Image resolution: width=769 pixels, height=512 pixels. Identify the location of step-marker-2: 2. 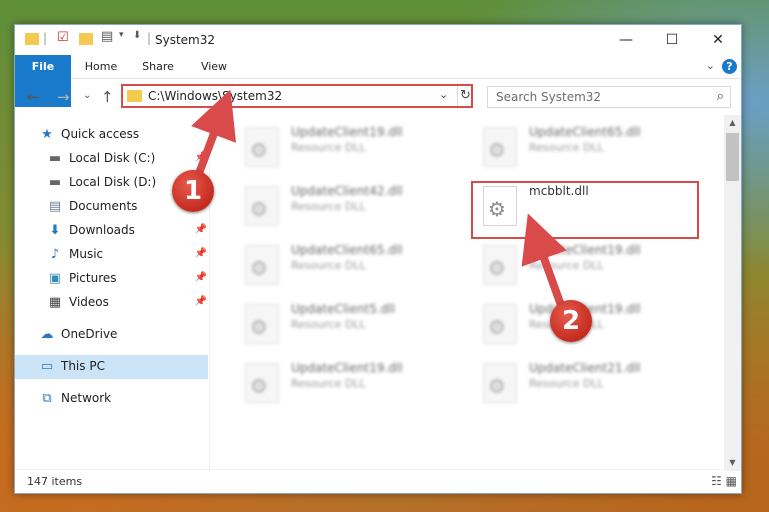
(571, 321).